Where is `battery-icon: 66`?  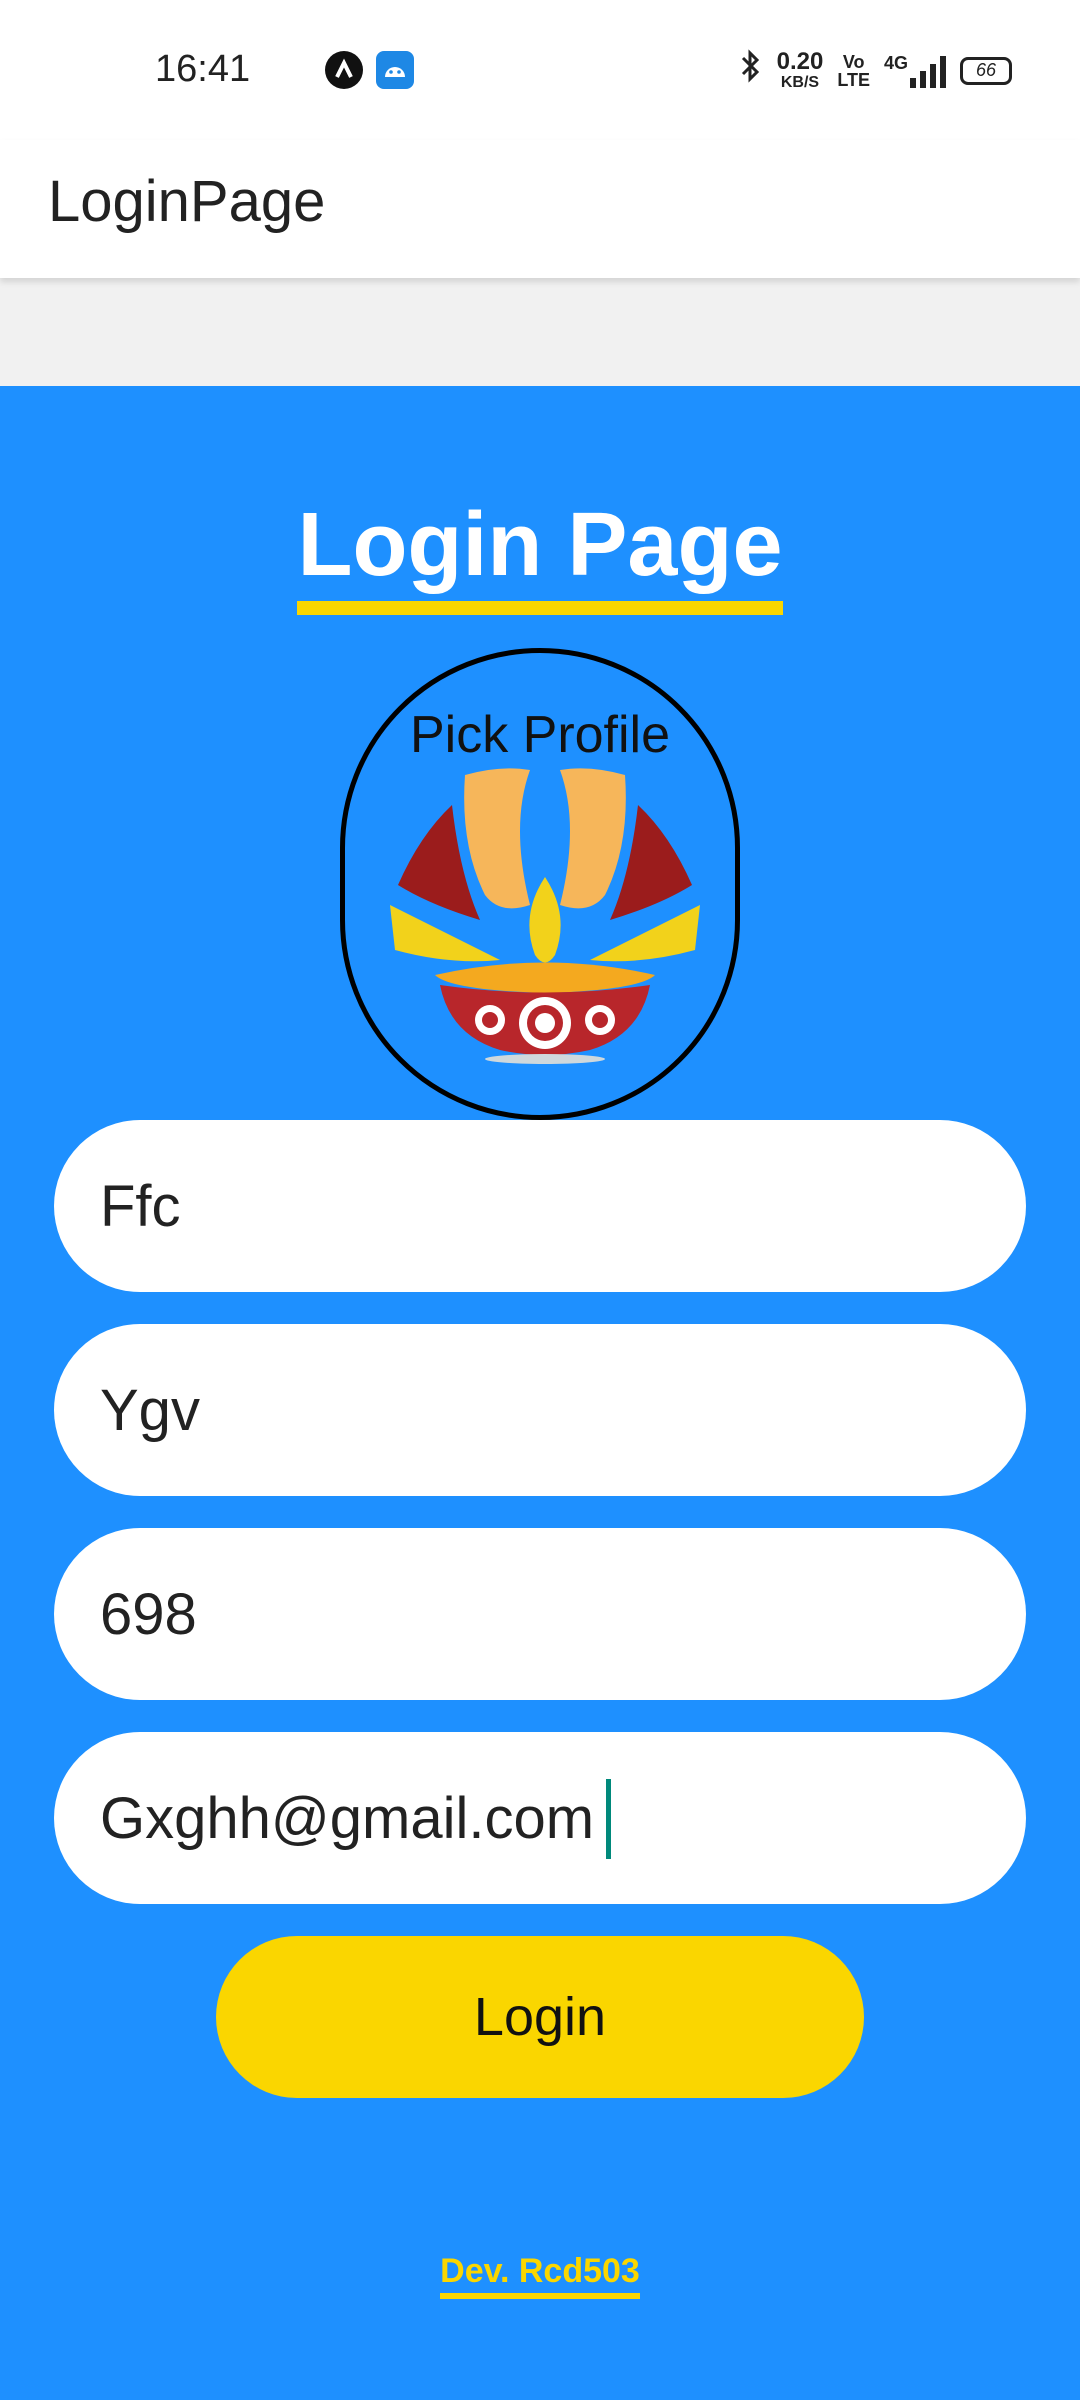
battery-icon: 66 is located at coordinates (986, 70).